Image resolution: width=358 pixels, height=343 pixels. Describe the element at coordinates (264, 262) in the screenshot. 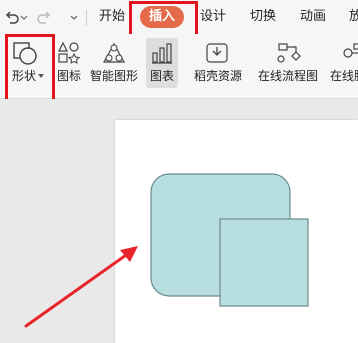

I see `square-shape` at that location.